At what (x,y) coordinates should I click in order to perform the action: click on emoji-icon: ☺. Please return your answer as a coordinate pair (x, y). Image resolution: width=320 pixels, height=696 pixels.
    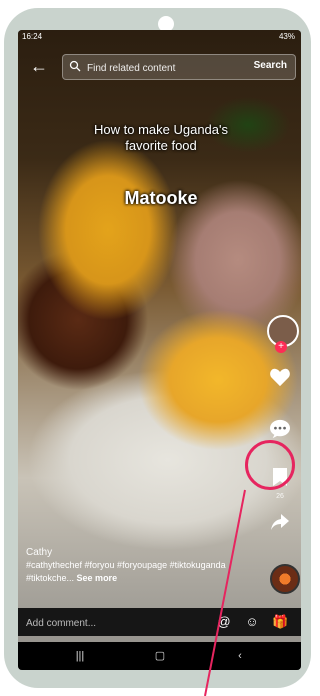
    Looking at the image, I should click on (252, 622).